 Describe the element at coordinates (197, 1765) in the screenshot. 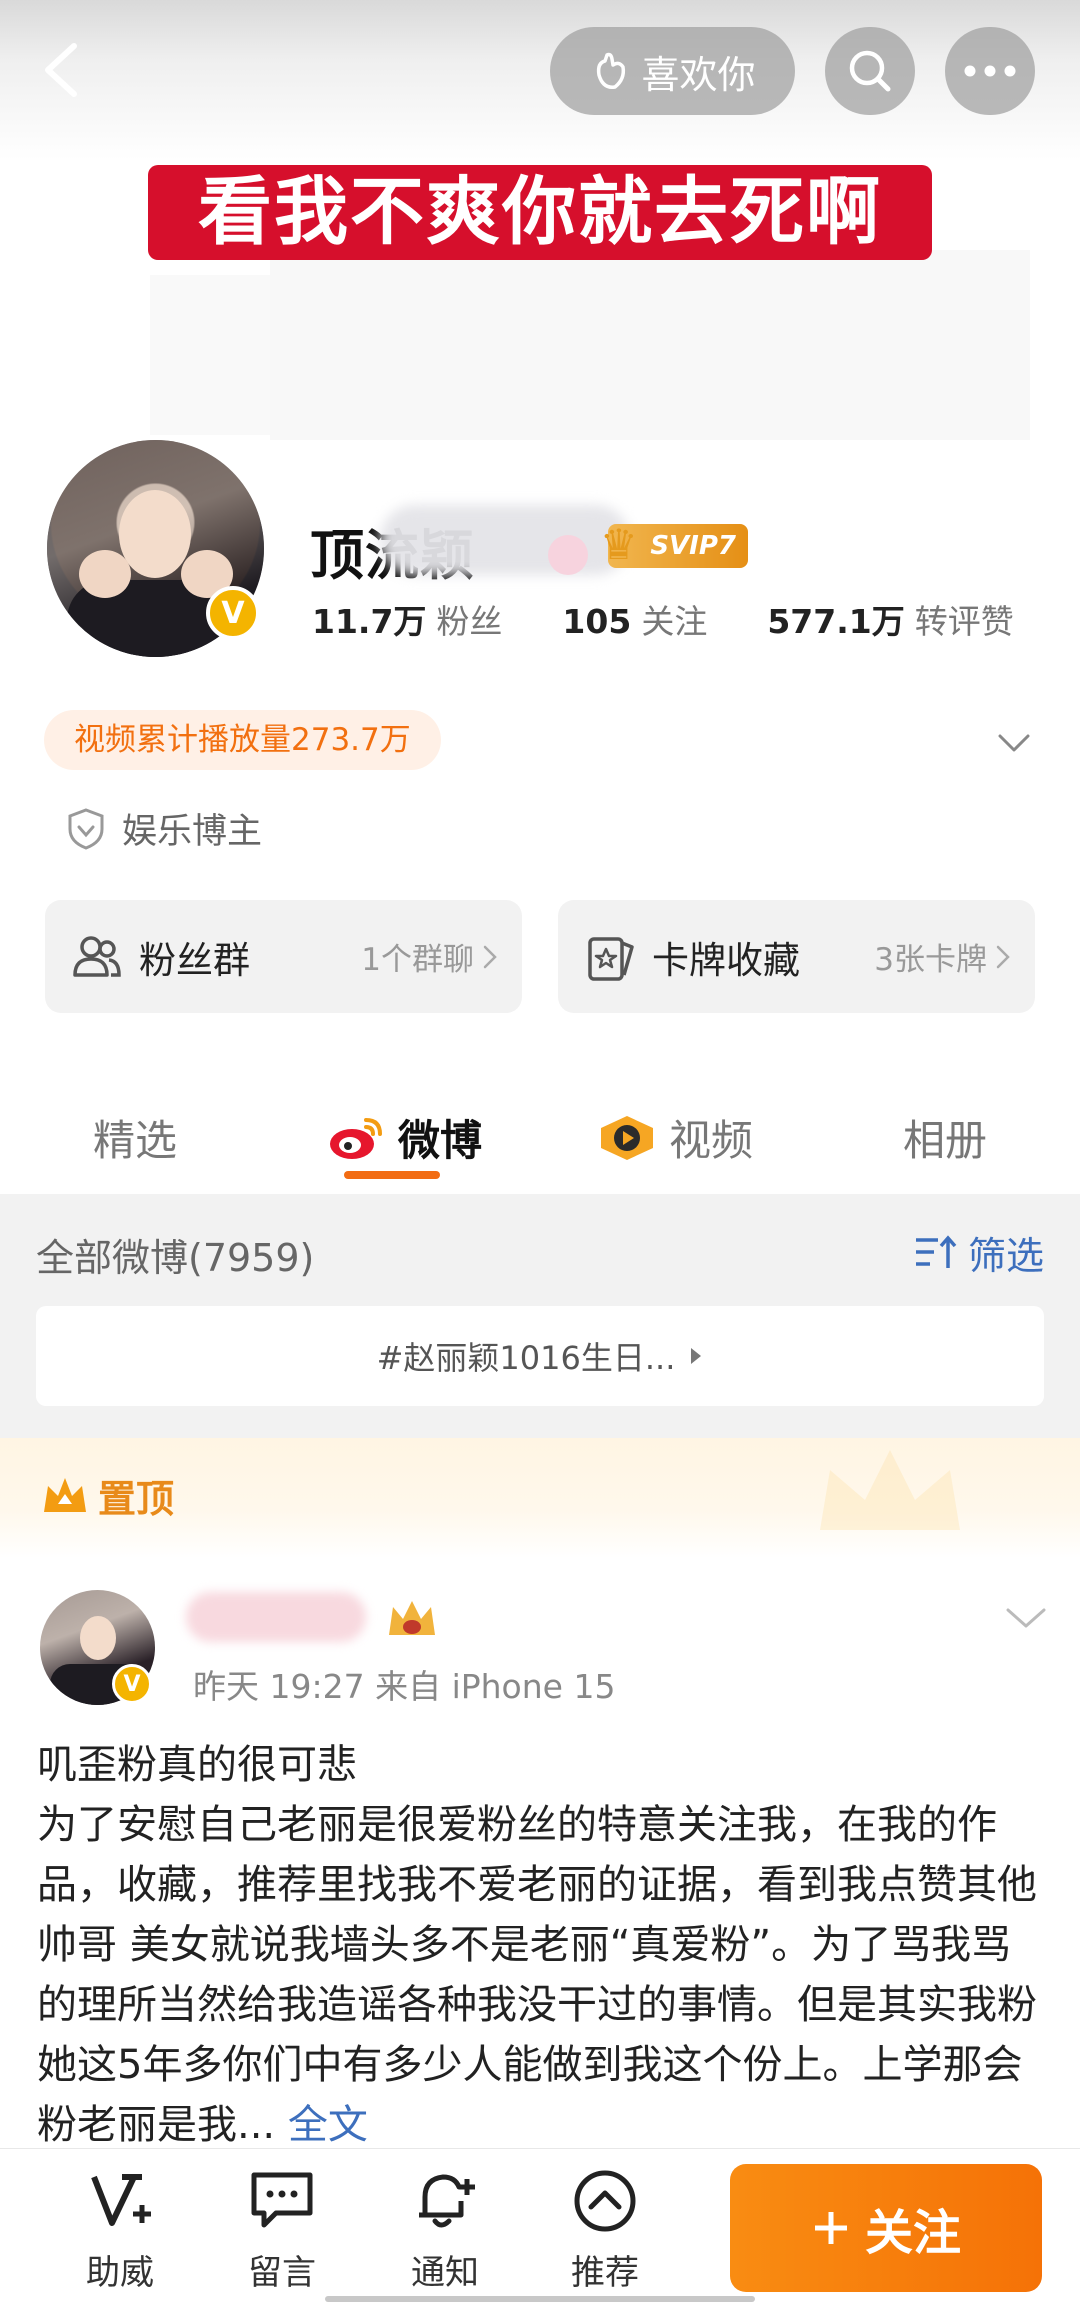

I see `post-title-line: 叽歪粉真的很可悲` at that location.